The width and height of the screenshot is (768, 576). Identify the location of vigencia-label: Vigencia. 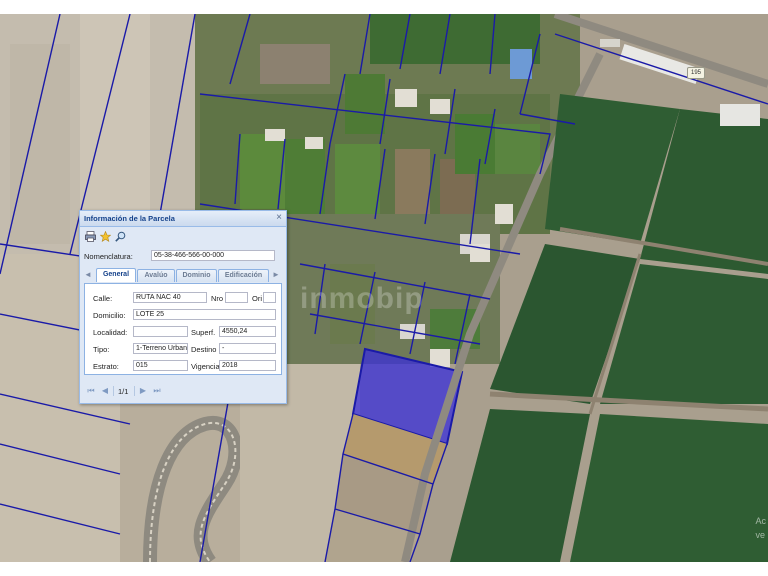
(205, 366).